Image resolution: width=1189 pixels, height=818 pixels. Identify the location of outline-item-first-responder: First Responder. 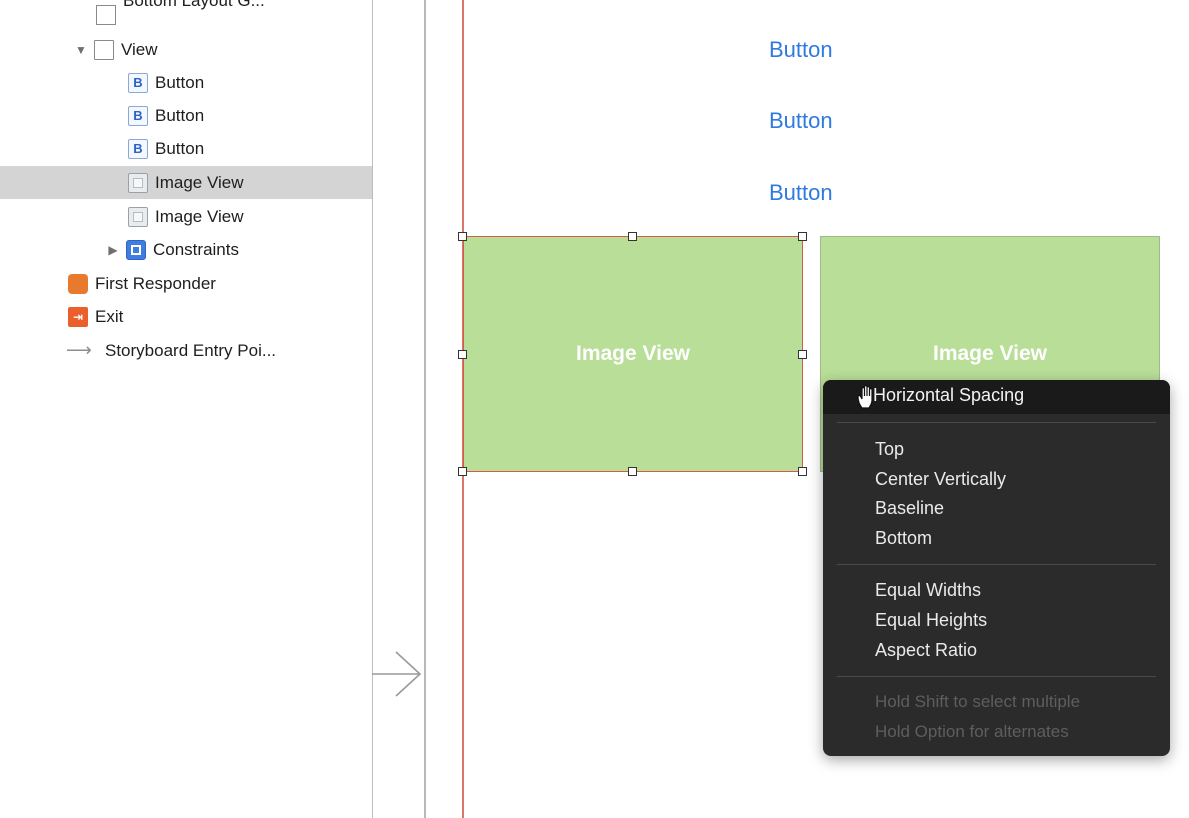
(186, 283).